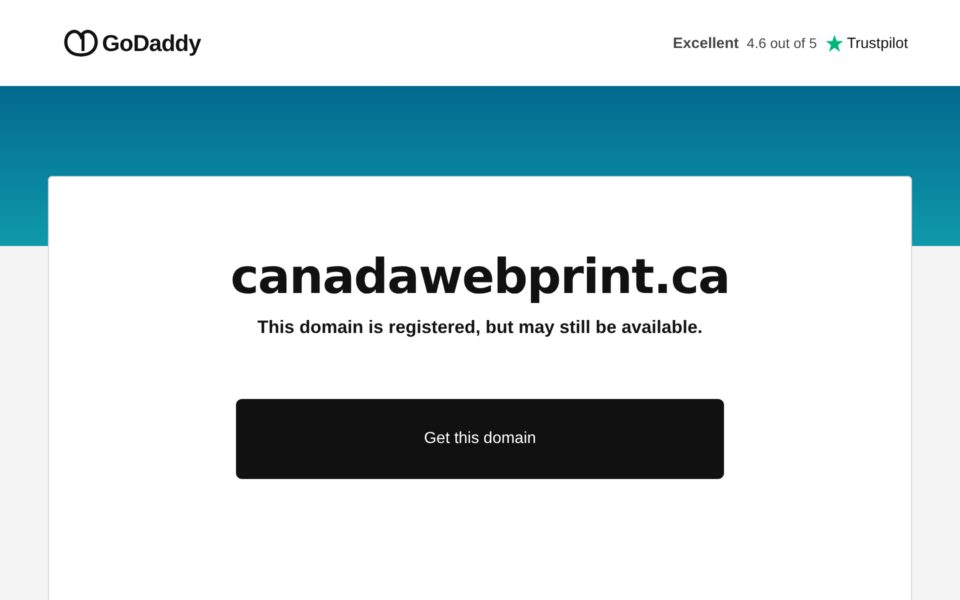 Image resolution: width=960 pixels, height=600 pixels. I want to click on domain-message: This domain is registered, but may still be available., so click(480, 327).